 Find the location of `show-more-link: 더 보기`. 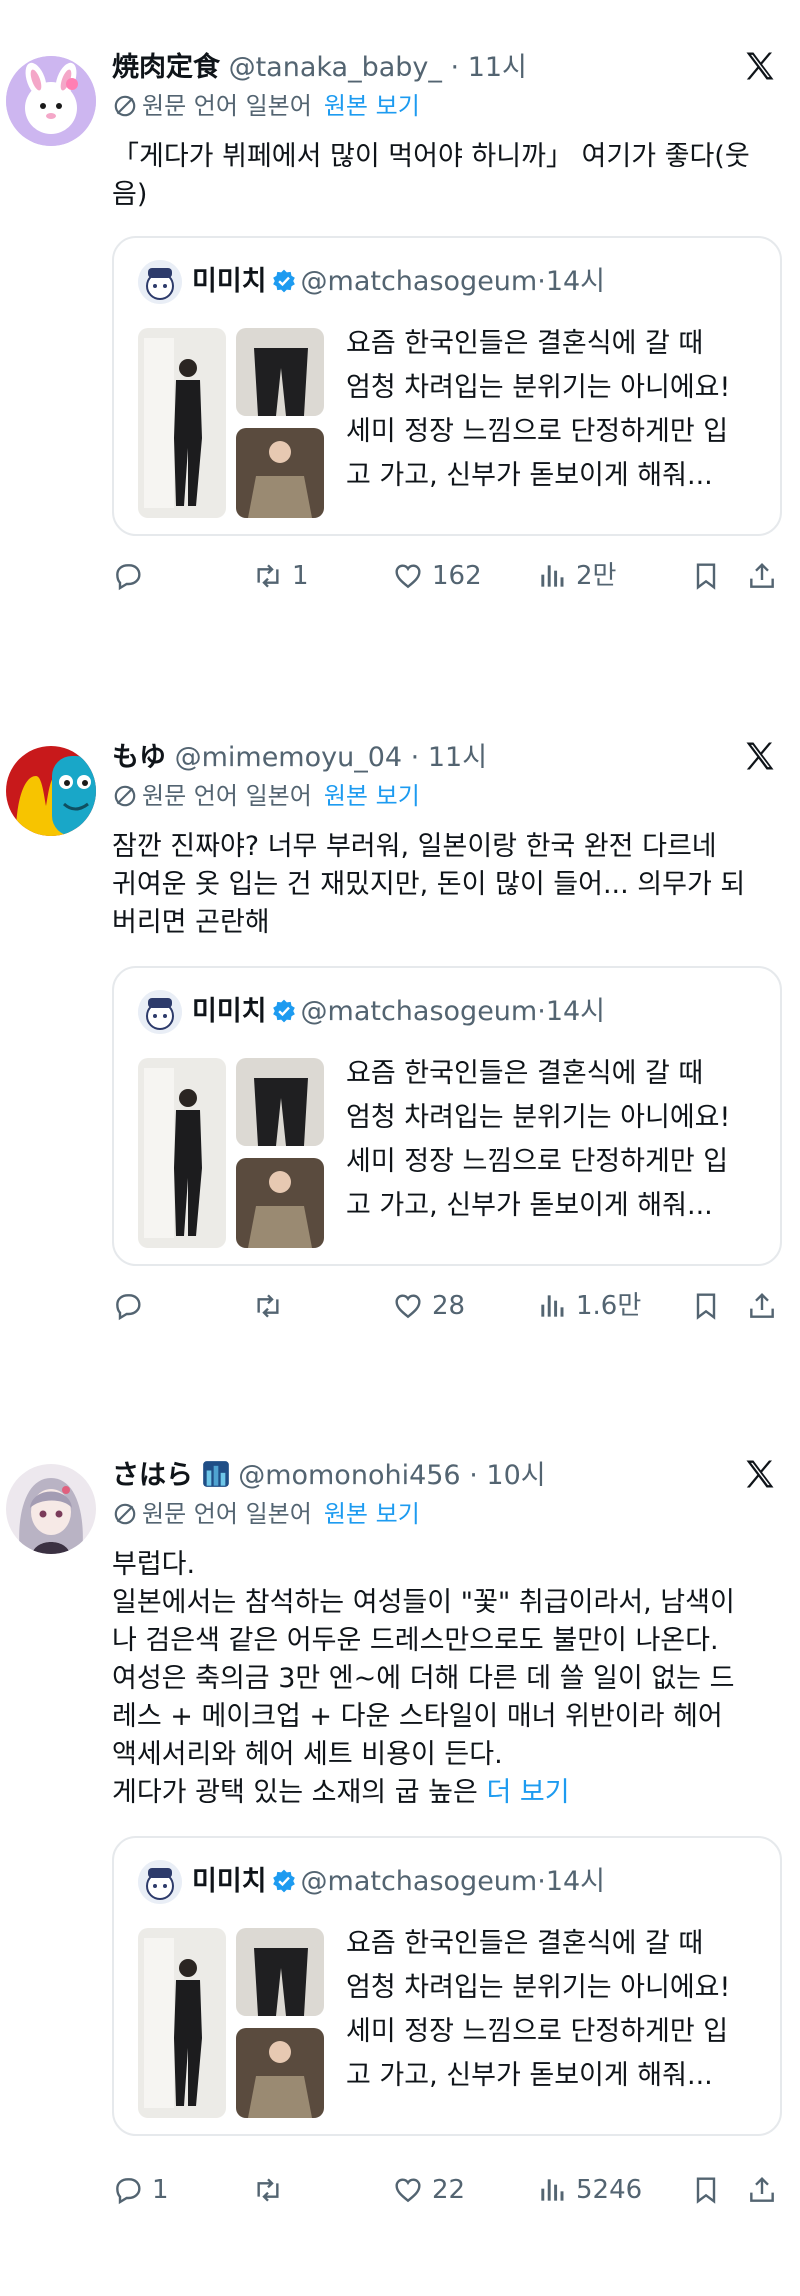

show-more-link: 더 보기 is located at coordinates (527, 1792).